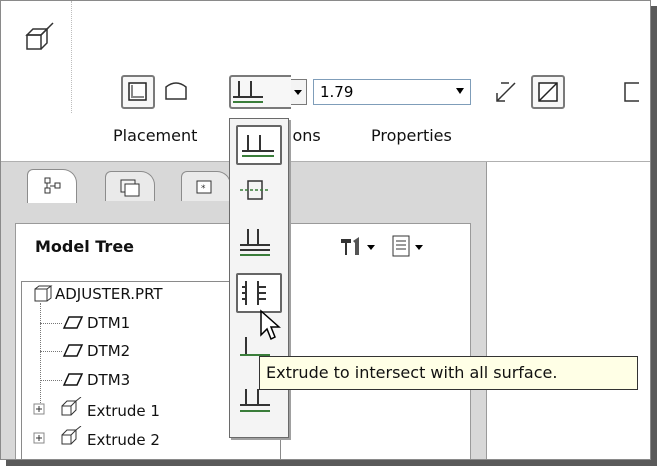  I want to click on depth-options-menu, so click(259, 278).